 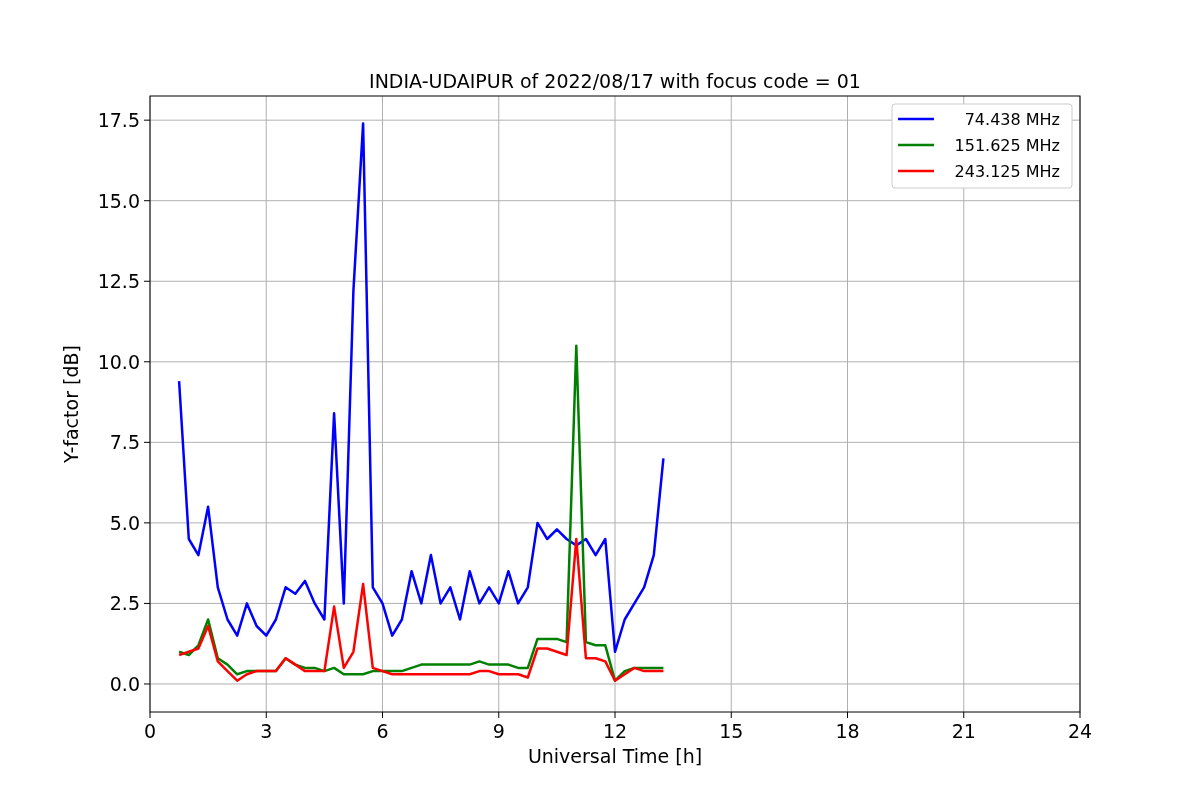 I want to click on y-tick-label: 0.0, so click(x=124, y=683).